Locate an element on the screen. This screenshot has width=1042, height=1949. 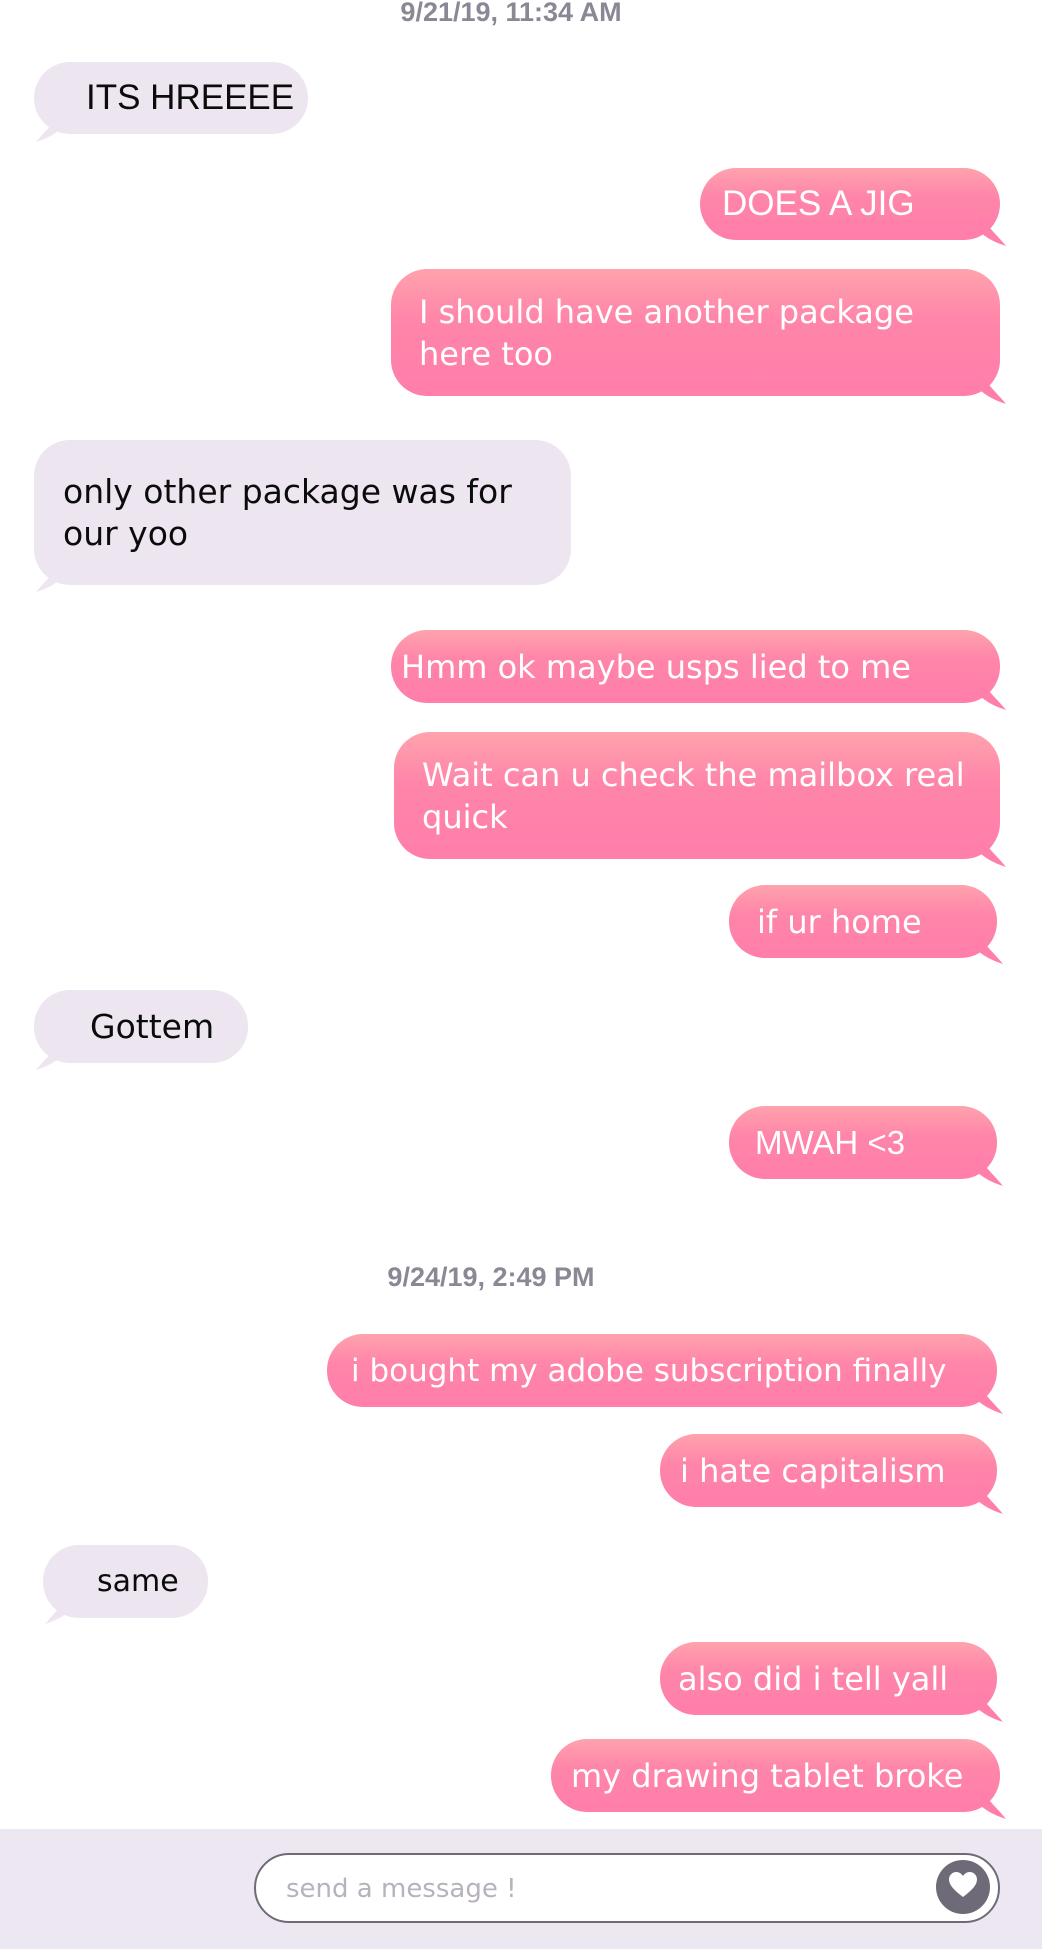
sent-message: I should have another package here too is located at coordinates (695, 332).